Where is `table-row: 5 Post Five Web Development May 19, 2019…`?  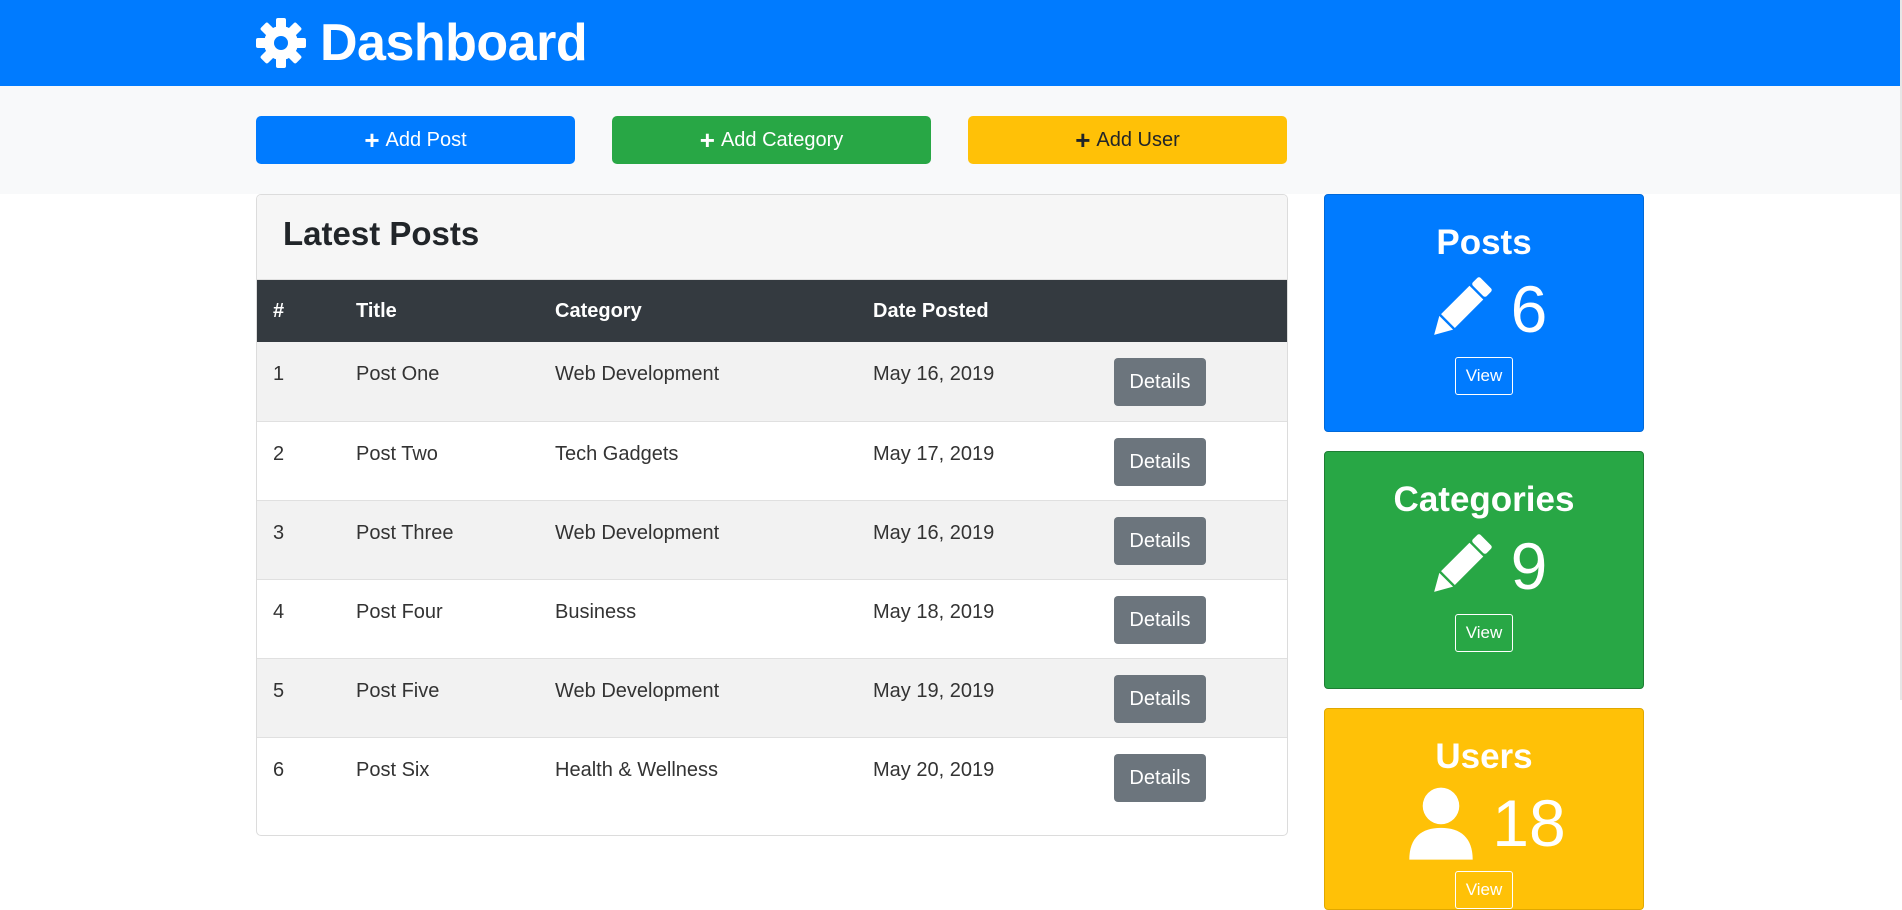 table-row: 5 Post Five Web Development May 19, 2019… is located at coordinates (772, 697).